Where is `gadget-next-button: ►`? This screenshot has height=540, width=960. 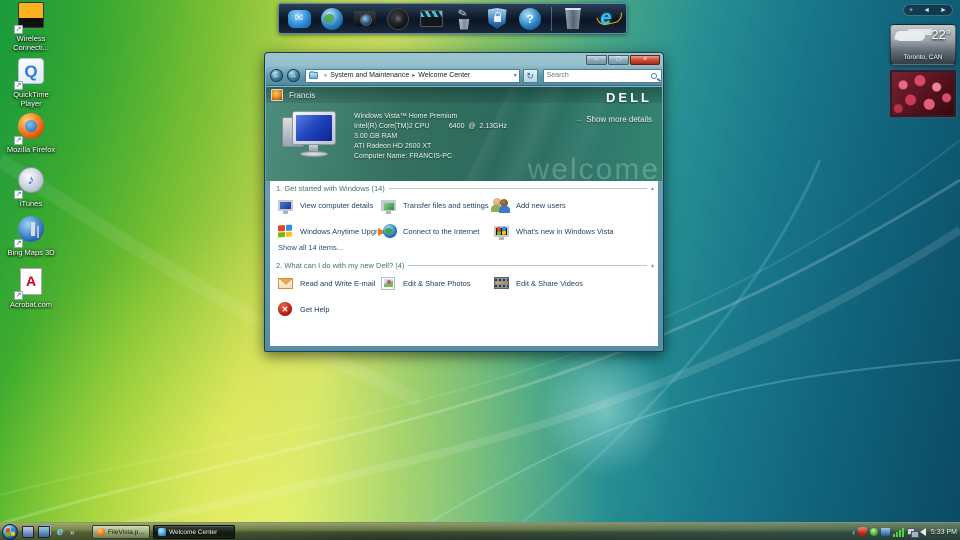 gadget-next-button: ► is located at coordinates (943, 10).